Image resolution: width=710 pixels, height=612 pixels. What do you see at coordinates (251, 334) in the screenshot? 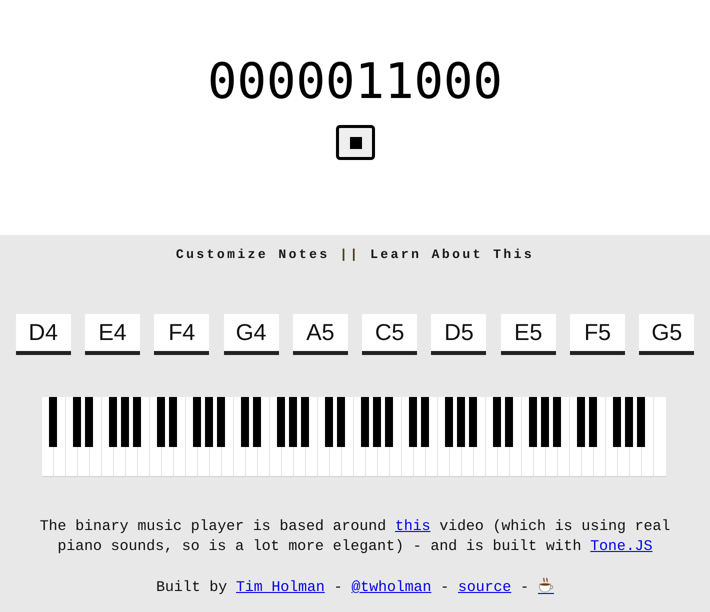
I see `note-field: G4` at bounding box center [251, 334].